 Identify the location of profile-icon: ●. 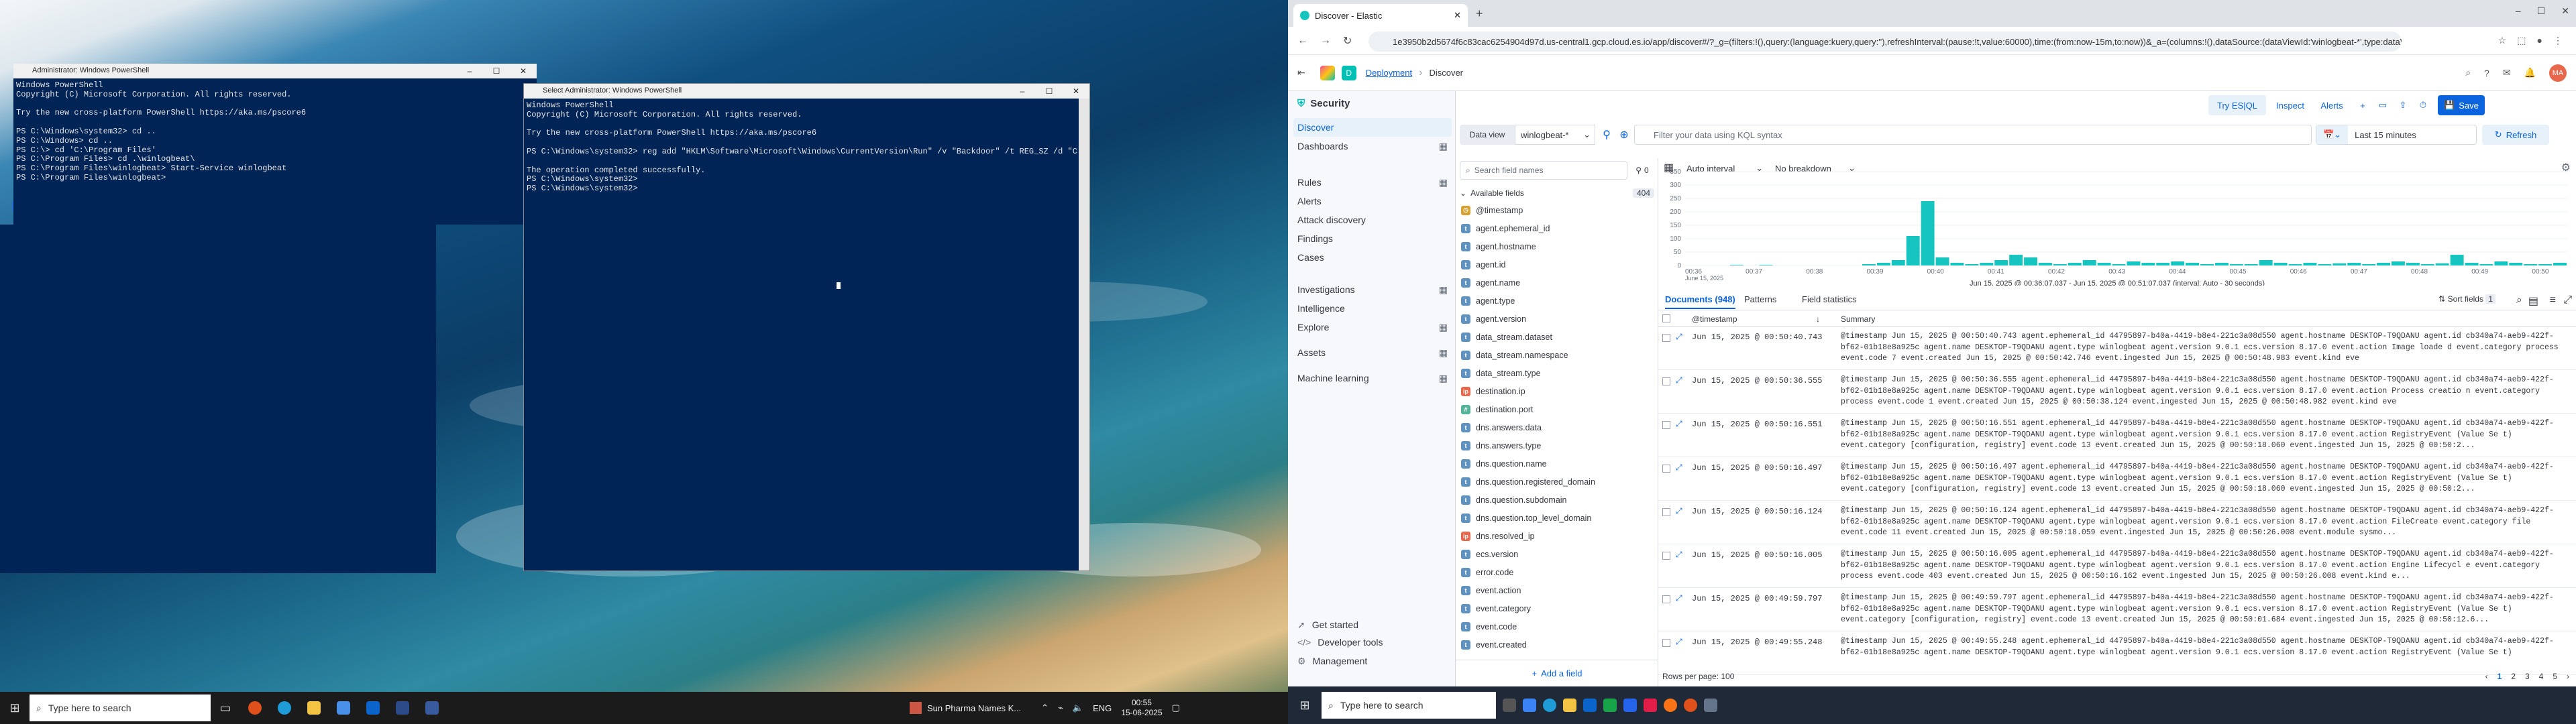
(2539, 40).